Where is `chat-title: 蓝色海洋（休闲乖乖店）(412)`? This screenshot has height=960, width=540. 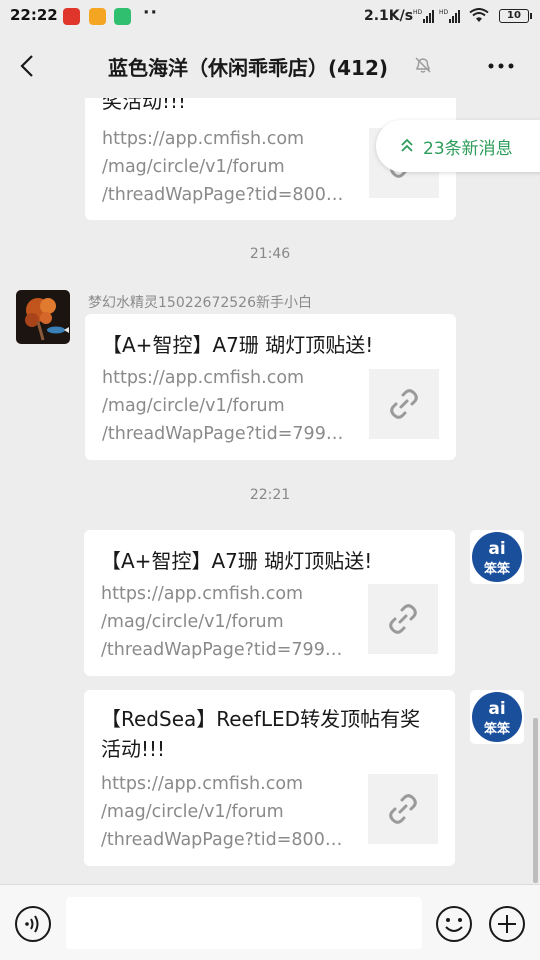
chat-title: 蓝色海洋（休闲乖乖店）(412) is located at coordinates (248, 68).